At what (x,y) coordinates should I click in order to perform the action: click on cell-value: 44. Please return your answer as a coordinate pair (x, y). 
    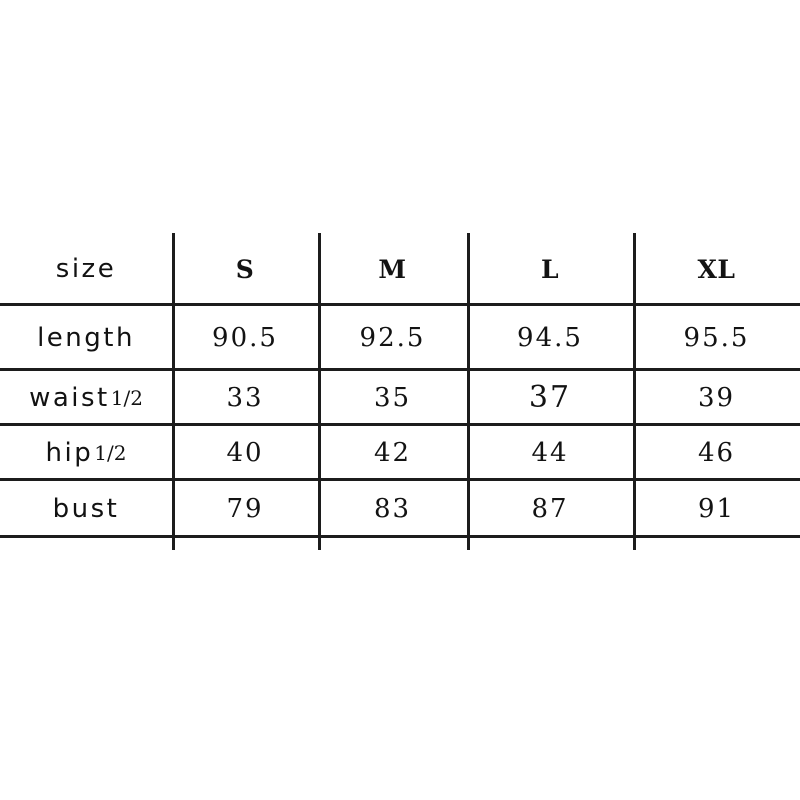
    Looking at the image, I should click on (550, 452).